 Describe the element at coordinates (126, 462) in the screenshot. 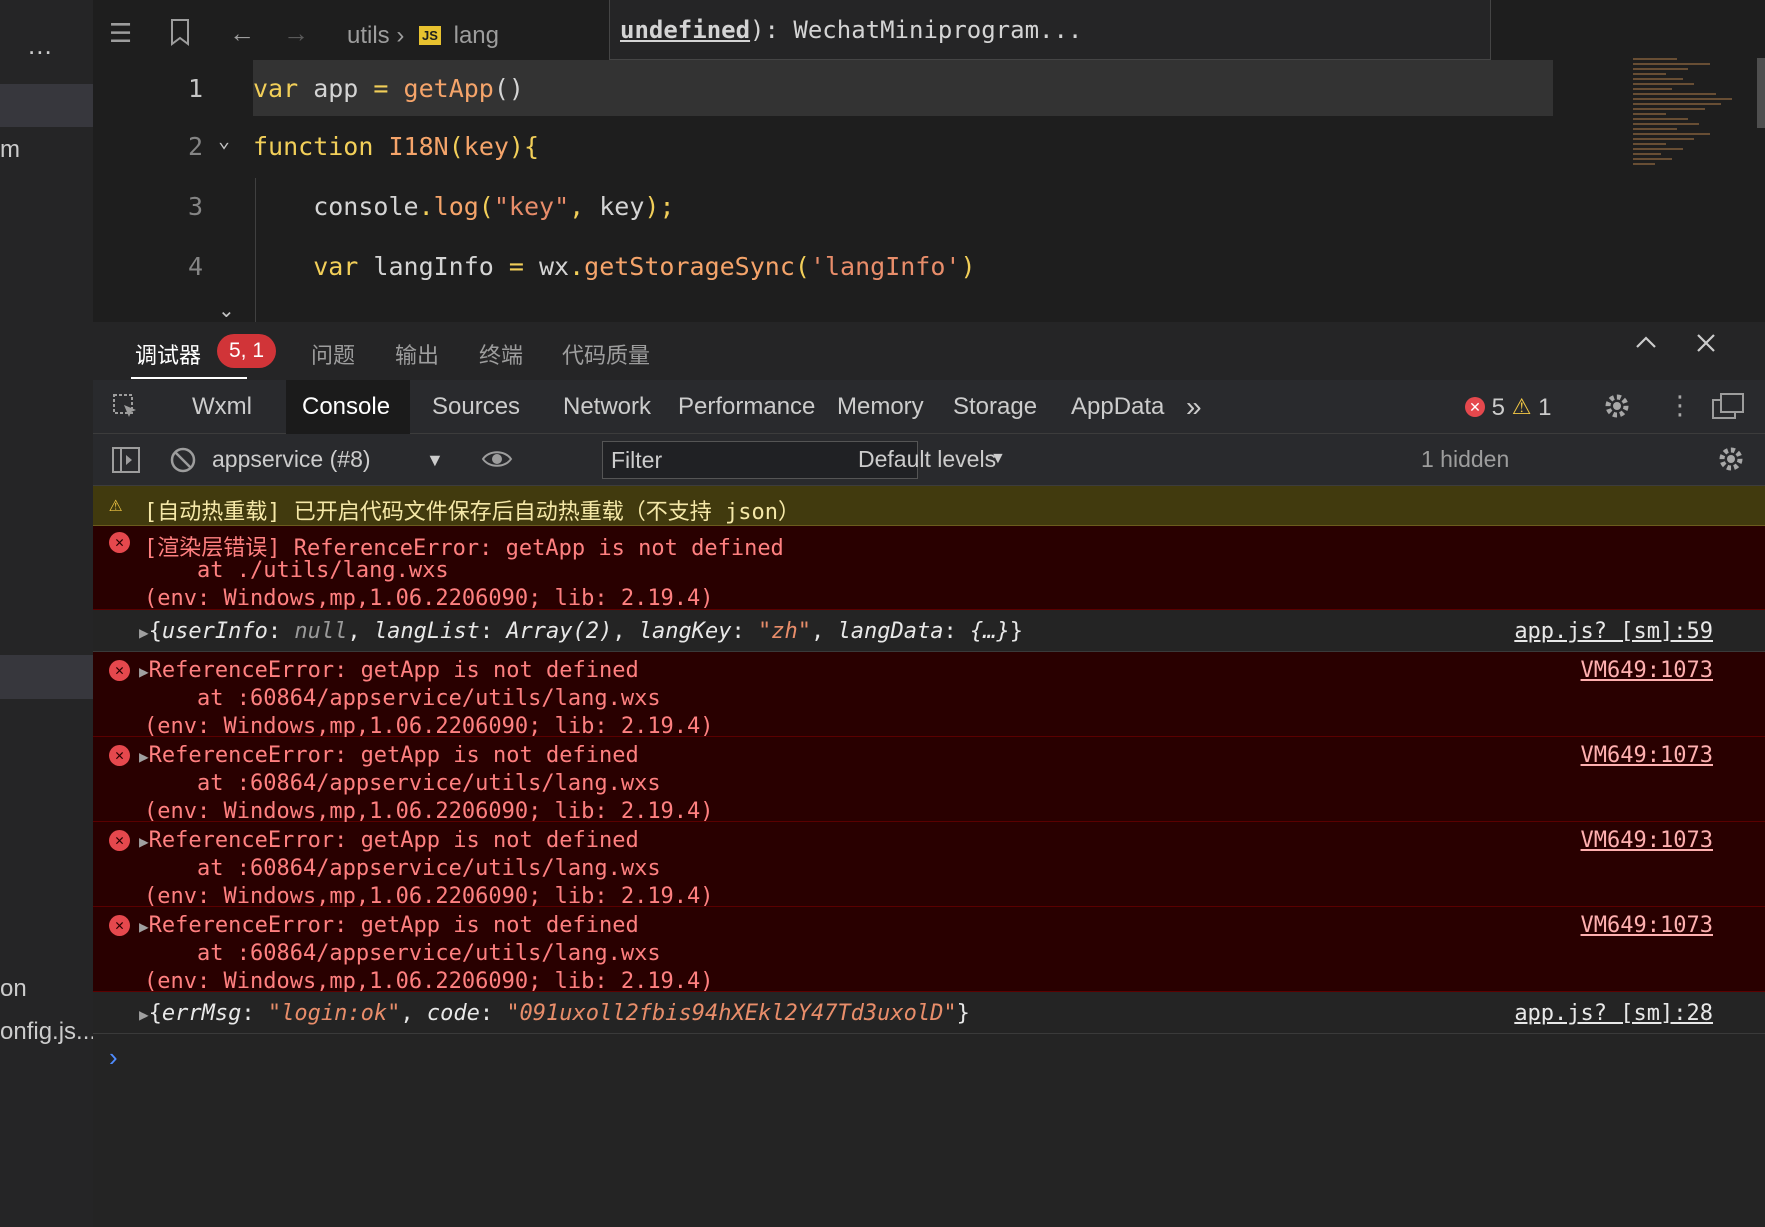

I see `sidebar-toggle-icon` at that location.